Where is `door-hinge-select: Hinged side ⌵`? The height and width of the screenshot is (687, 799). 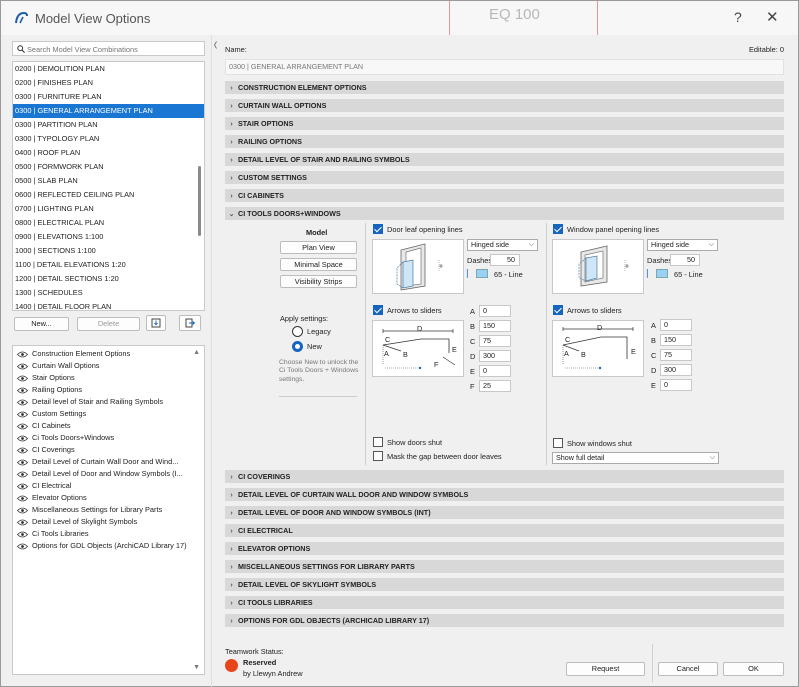 door-hinge-select: Hinged side ⌵ is located at coordinates (502, 245).